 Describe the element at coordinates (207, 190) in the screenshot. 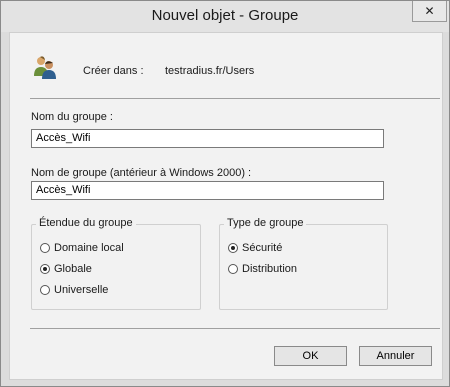

I see `group-name-pre2000-input: Accès_Wifi` at that location.